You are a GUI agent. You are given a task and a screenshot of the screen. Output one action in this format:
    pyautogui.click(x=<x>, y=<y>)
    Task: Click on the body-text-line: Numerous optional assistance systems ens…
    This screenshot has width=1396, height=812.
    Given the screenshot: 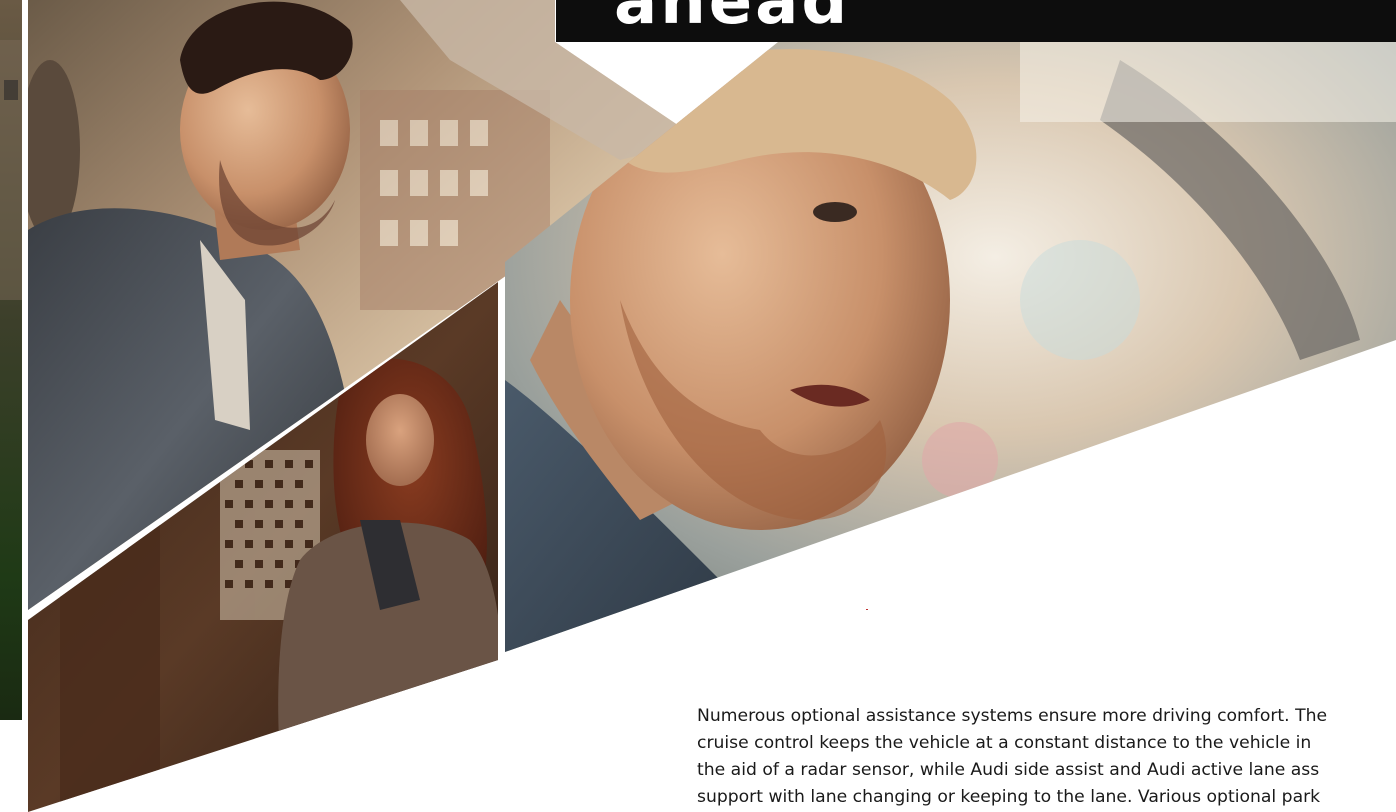 What is the action you would take?
    pyautogui.click(x=1012, y=716)
    